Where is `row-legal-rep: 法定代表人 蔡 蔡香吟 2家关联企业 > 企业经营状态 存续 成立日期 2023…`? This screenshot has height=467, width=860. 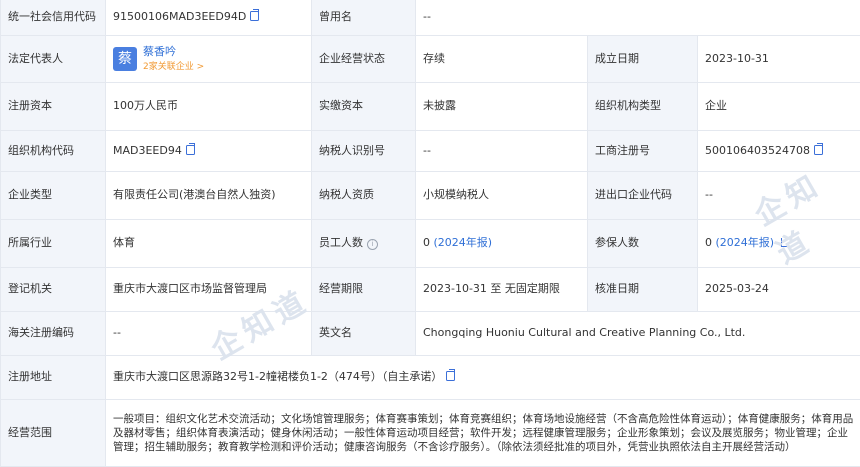 row-legal-rep: 法定代表人 蔡 蔡香吟 2家关联企业 > 企业经营状态 存续 成立日期 2023… is located at coordinates (430, 59).